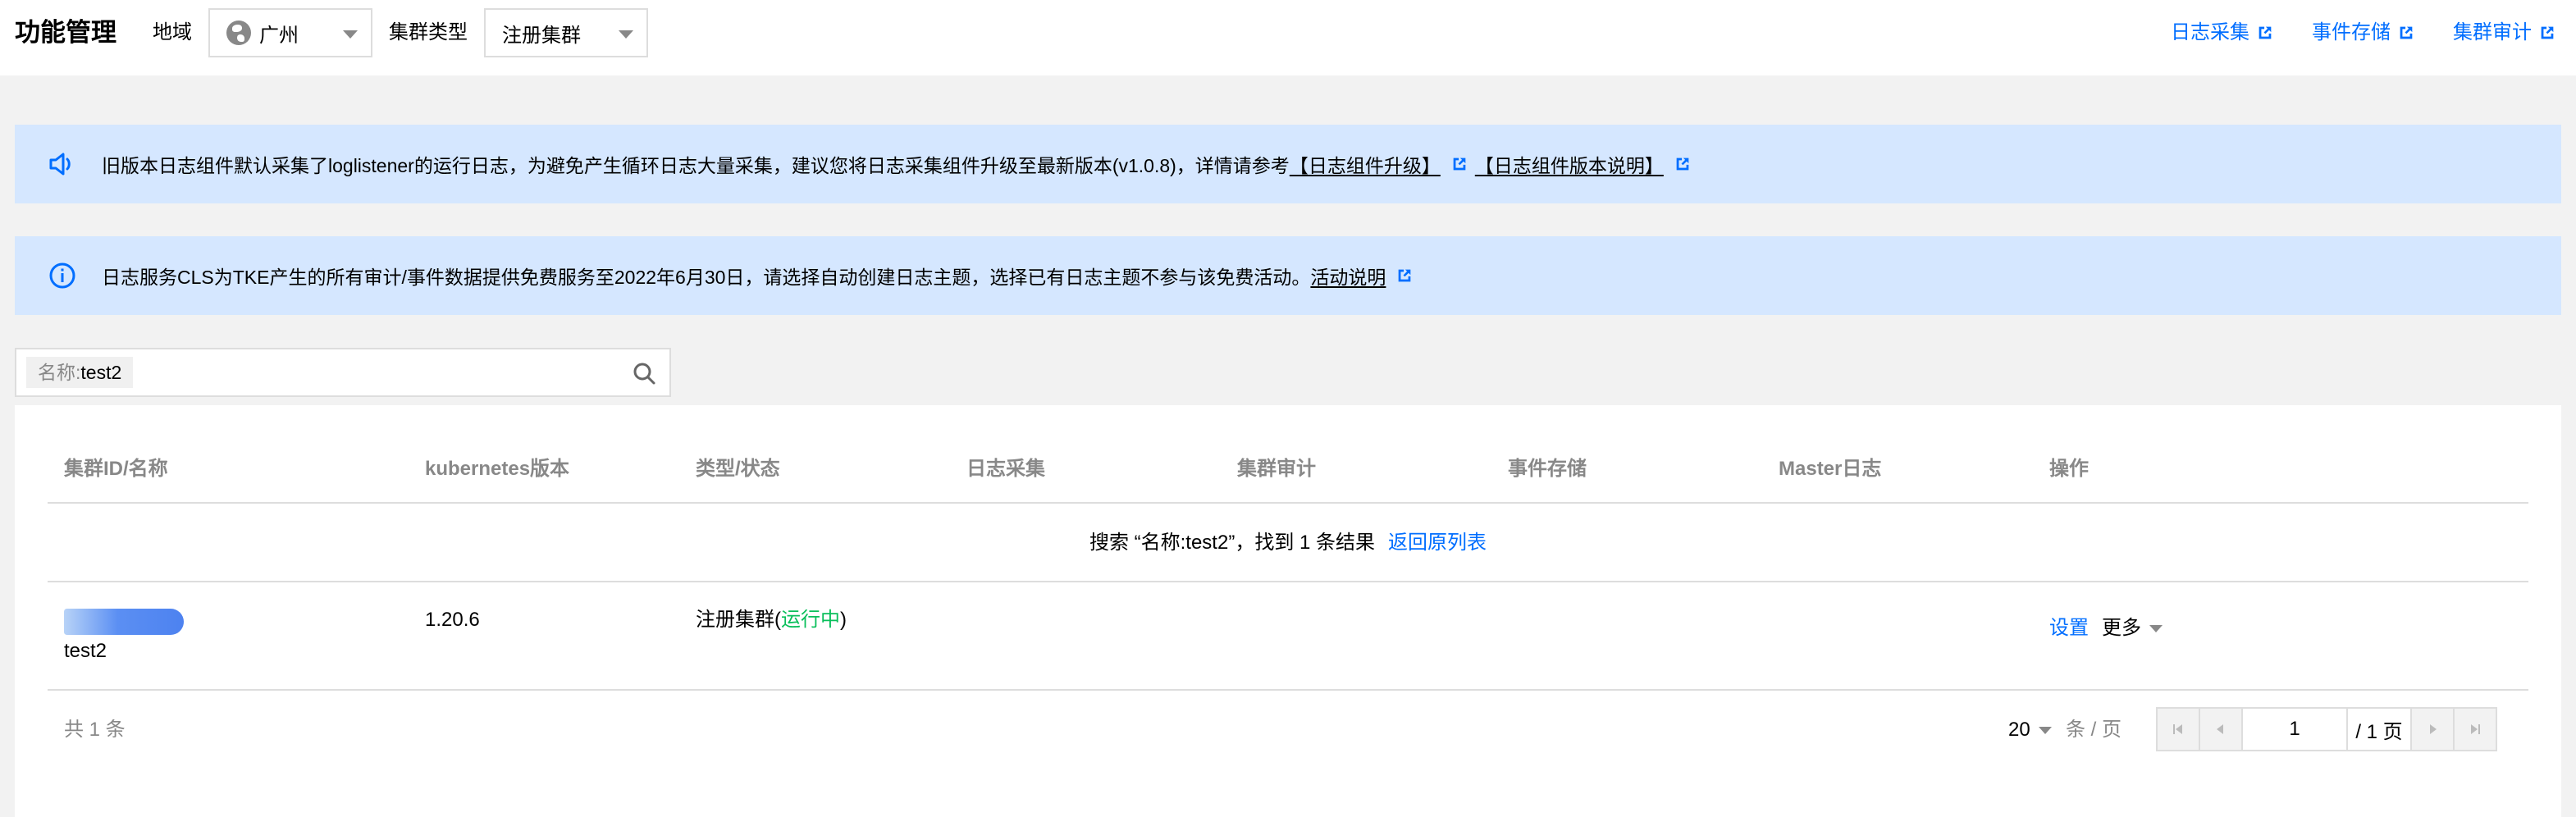 This screenshot has width=2576, height=817. What do you see at coordinates (2094, 730) in the screenshot?
I see `page-size-unit: 条 / 页` at bounding box center [2094, 730].